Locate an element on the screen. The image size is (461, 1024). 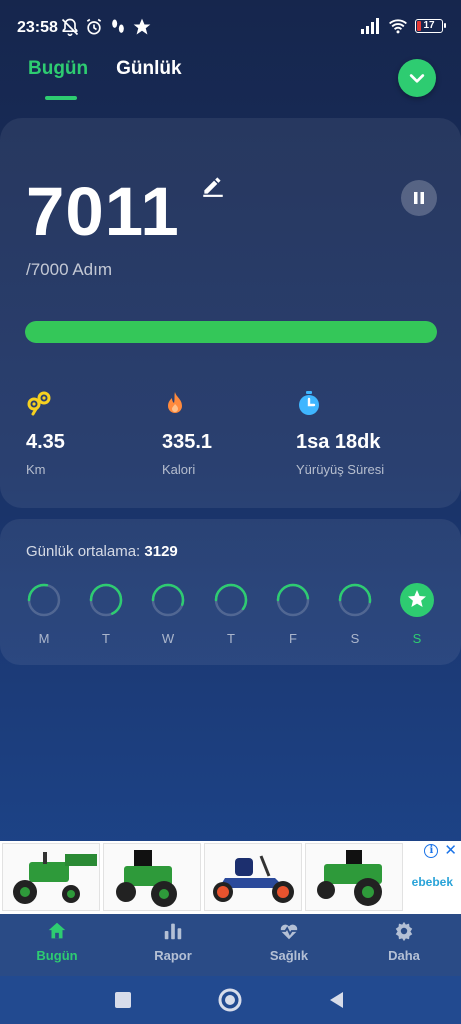
day-1: T is located at coordinates (106, 614).